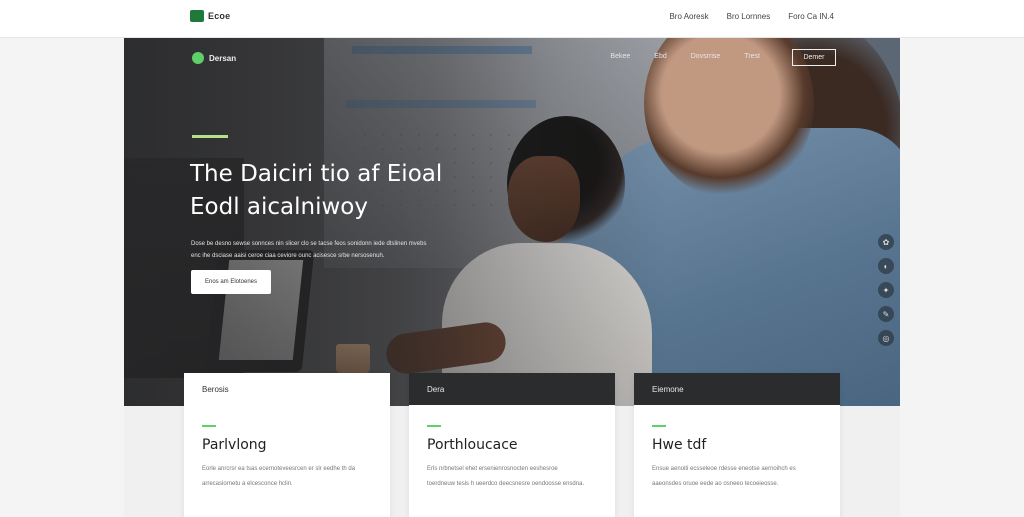  I want to click on hero-primary-button: Enos am Elotoenes, so click(231, 282).